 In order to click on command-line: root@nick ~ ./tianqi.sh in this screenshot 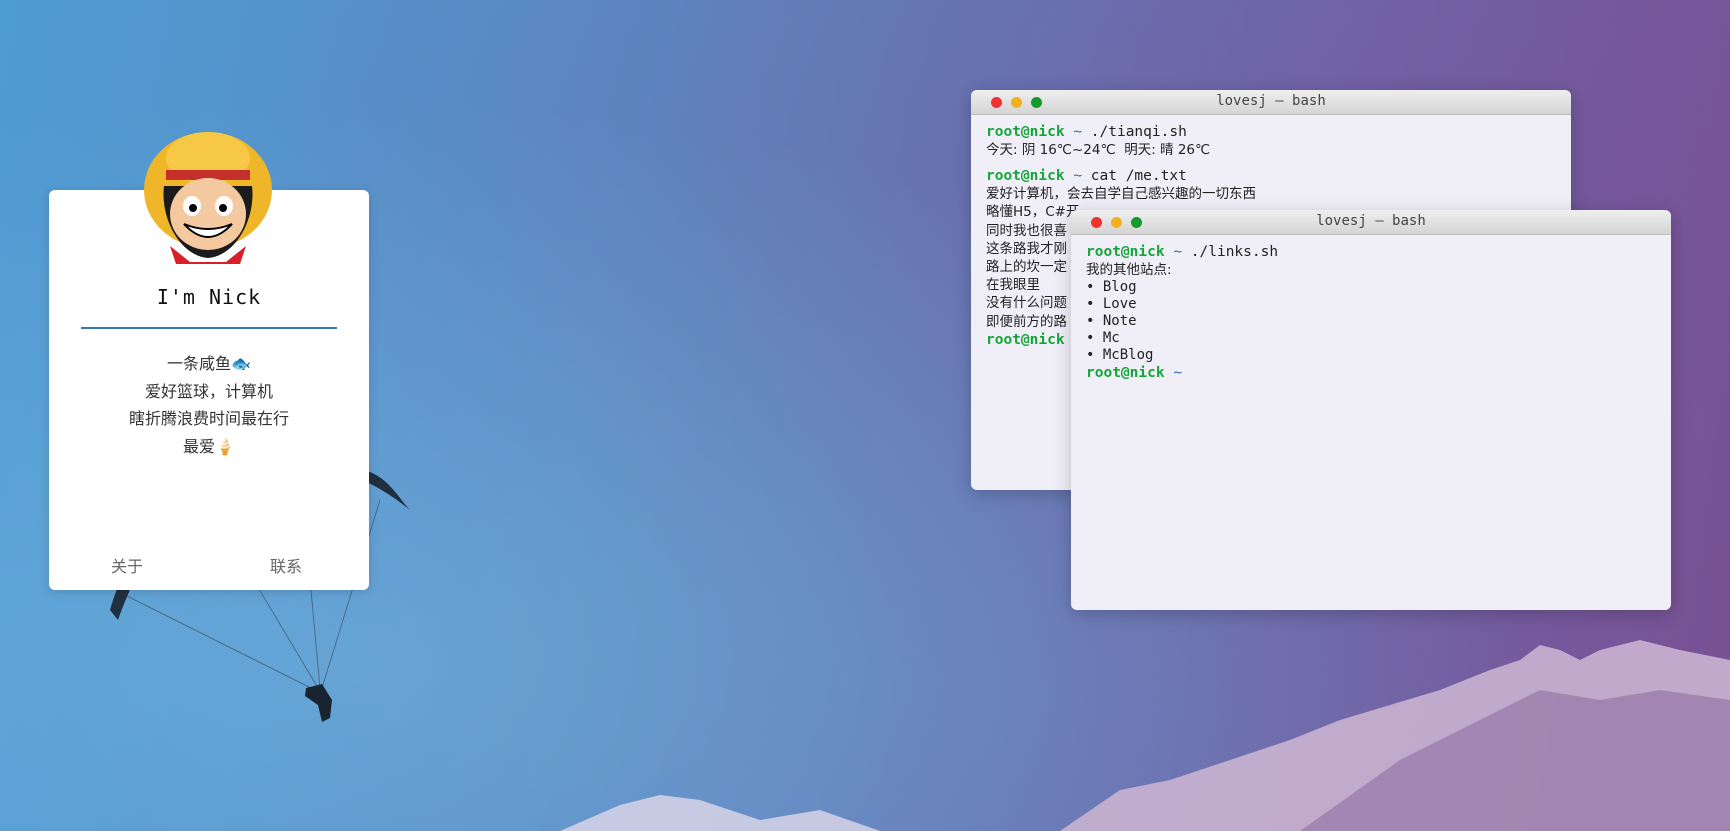, I will do `click(1271, 132)`.